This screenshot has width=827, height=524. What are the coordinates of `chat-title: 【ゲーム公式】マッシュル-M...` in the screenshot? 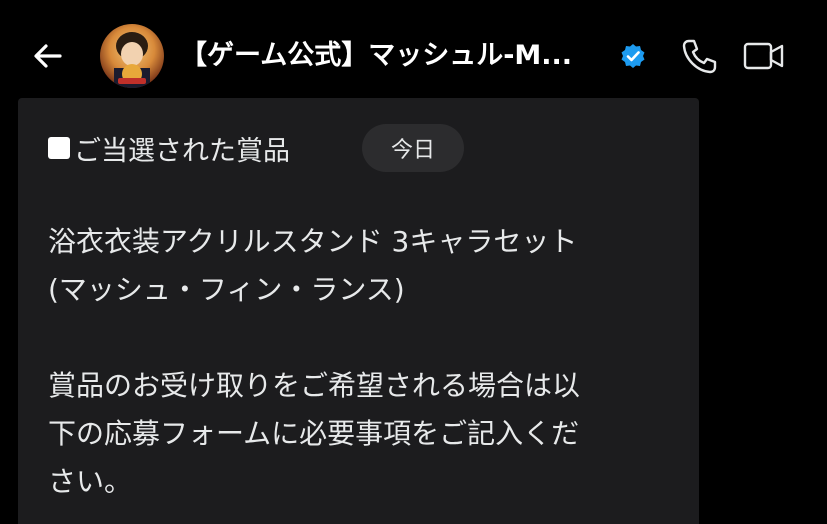 It's located at (376, 56).